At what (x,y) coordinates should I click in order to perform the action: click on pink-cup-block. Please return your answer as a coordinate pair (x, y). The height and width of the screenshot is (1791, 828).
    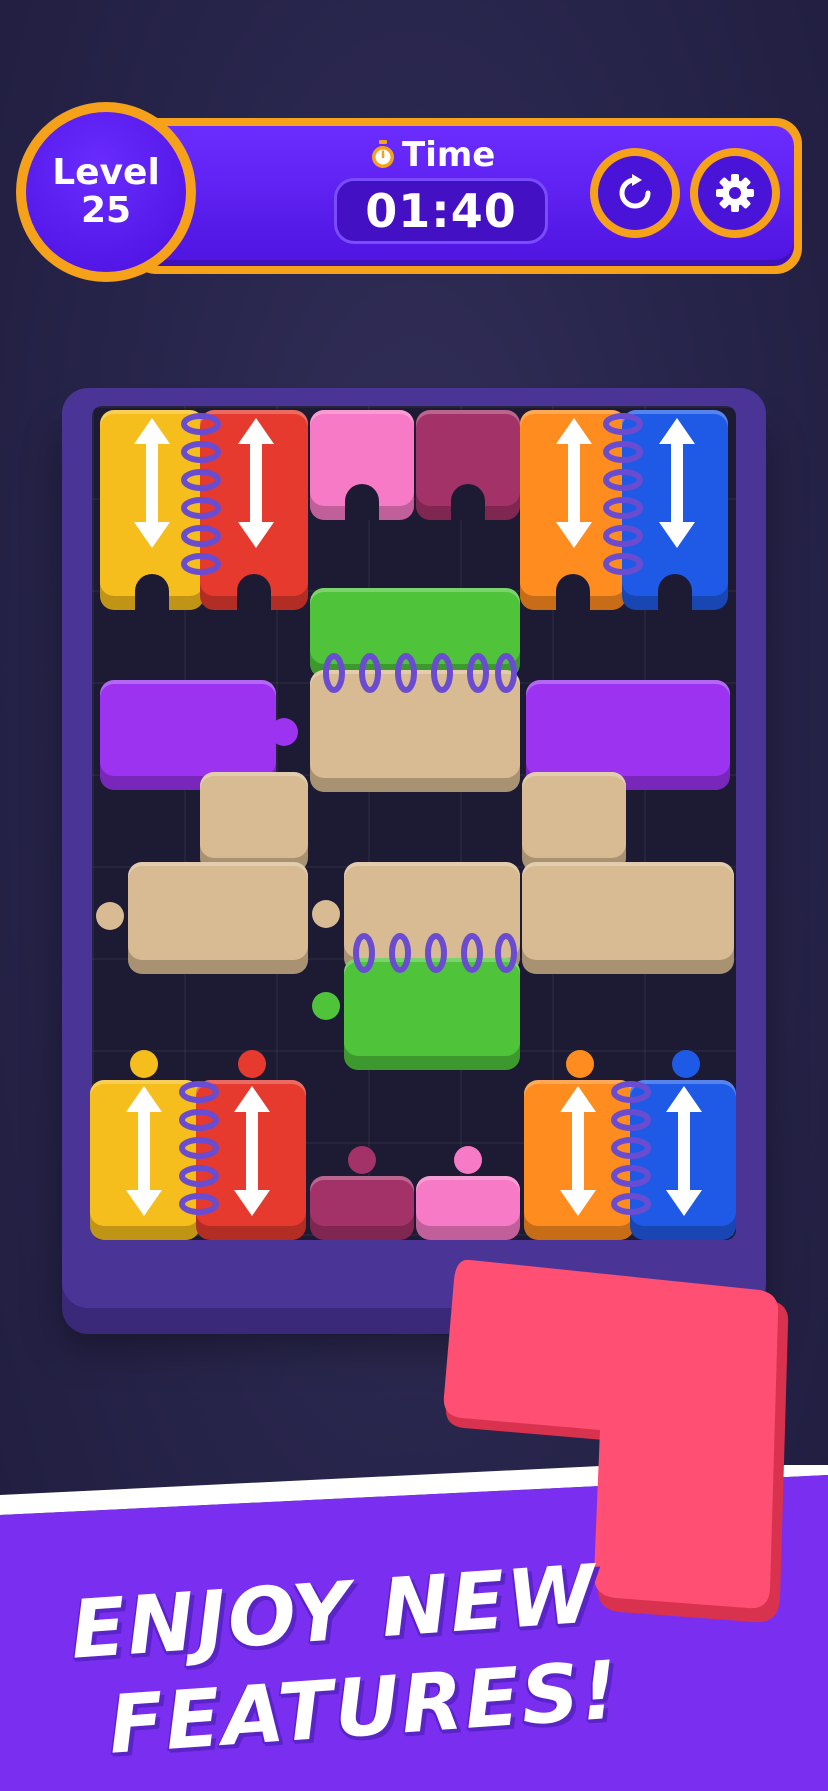
    Looking at the image, I should click on (362, 465).